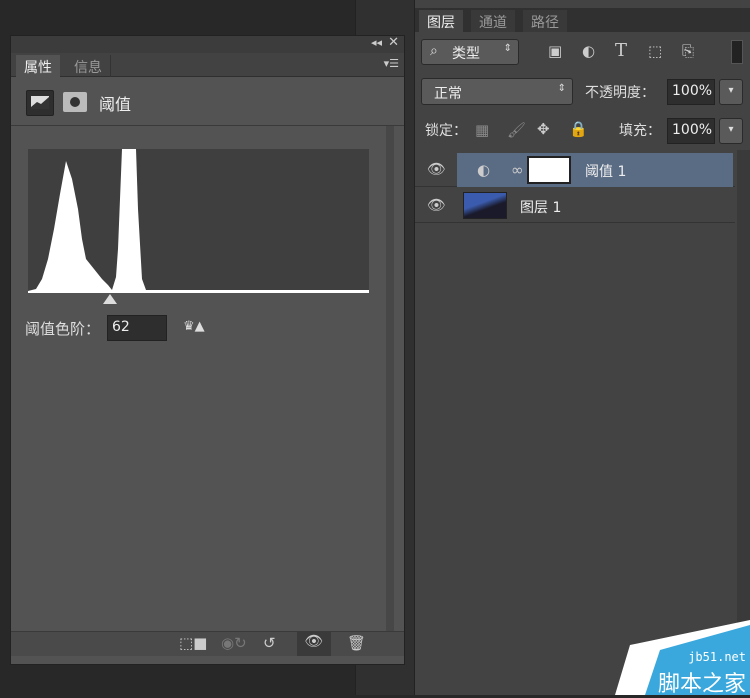  What do you see at coordinates (484, 170) in the screenshot?
I see `adjustment-layer-icon: ◐` at bounding box center [484, 170].